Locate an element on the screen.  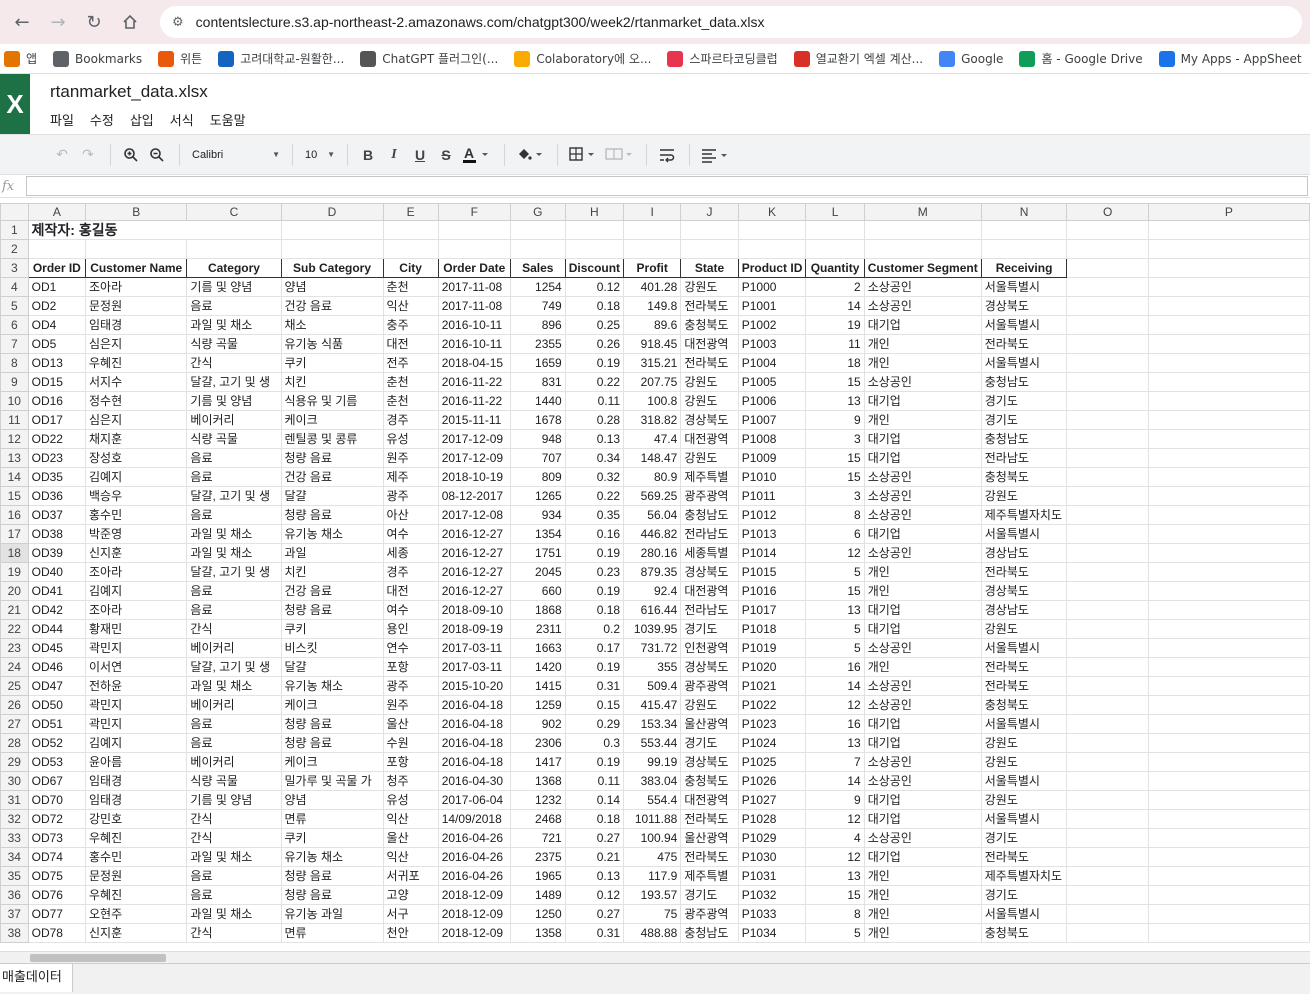
cell: 16 is located at coordinates (835, 667).